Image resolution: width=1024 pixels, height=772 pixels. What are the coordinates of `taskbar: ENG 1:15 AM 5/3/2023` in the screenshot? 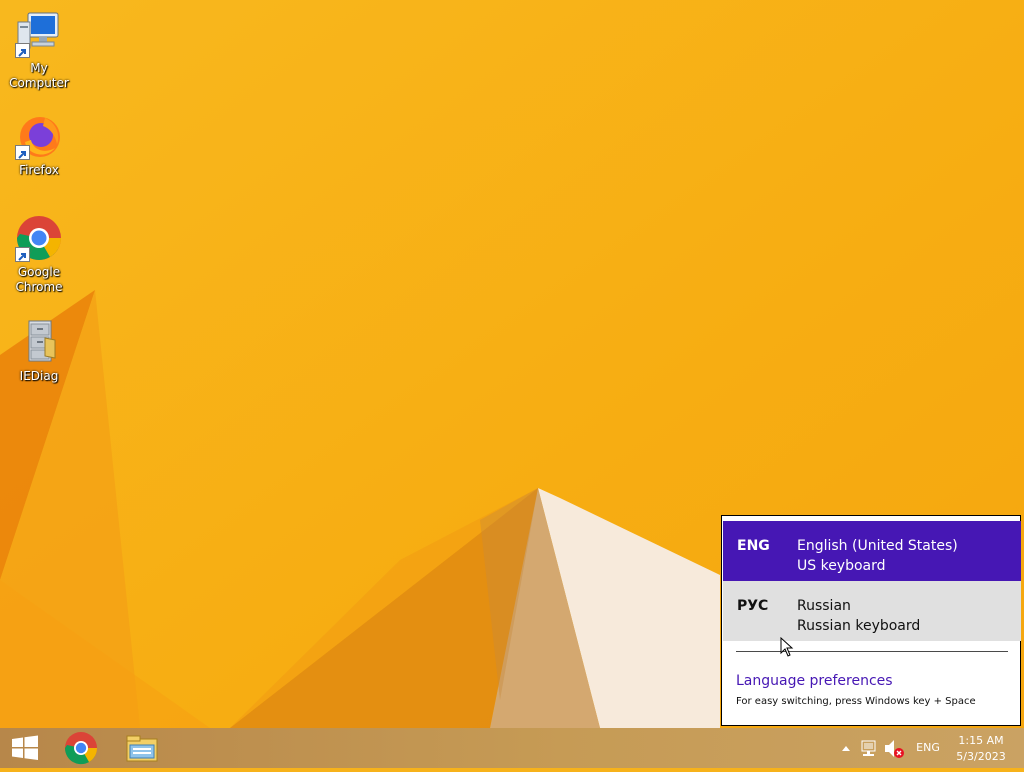 It's located at (512, 748).